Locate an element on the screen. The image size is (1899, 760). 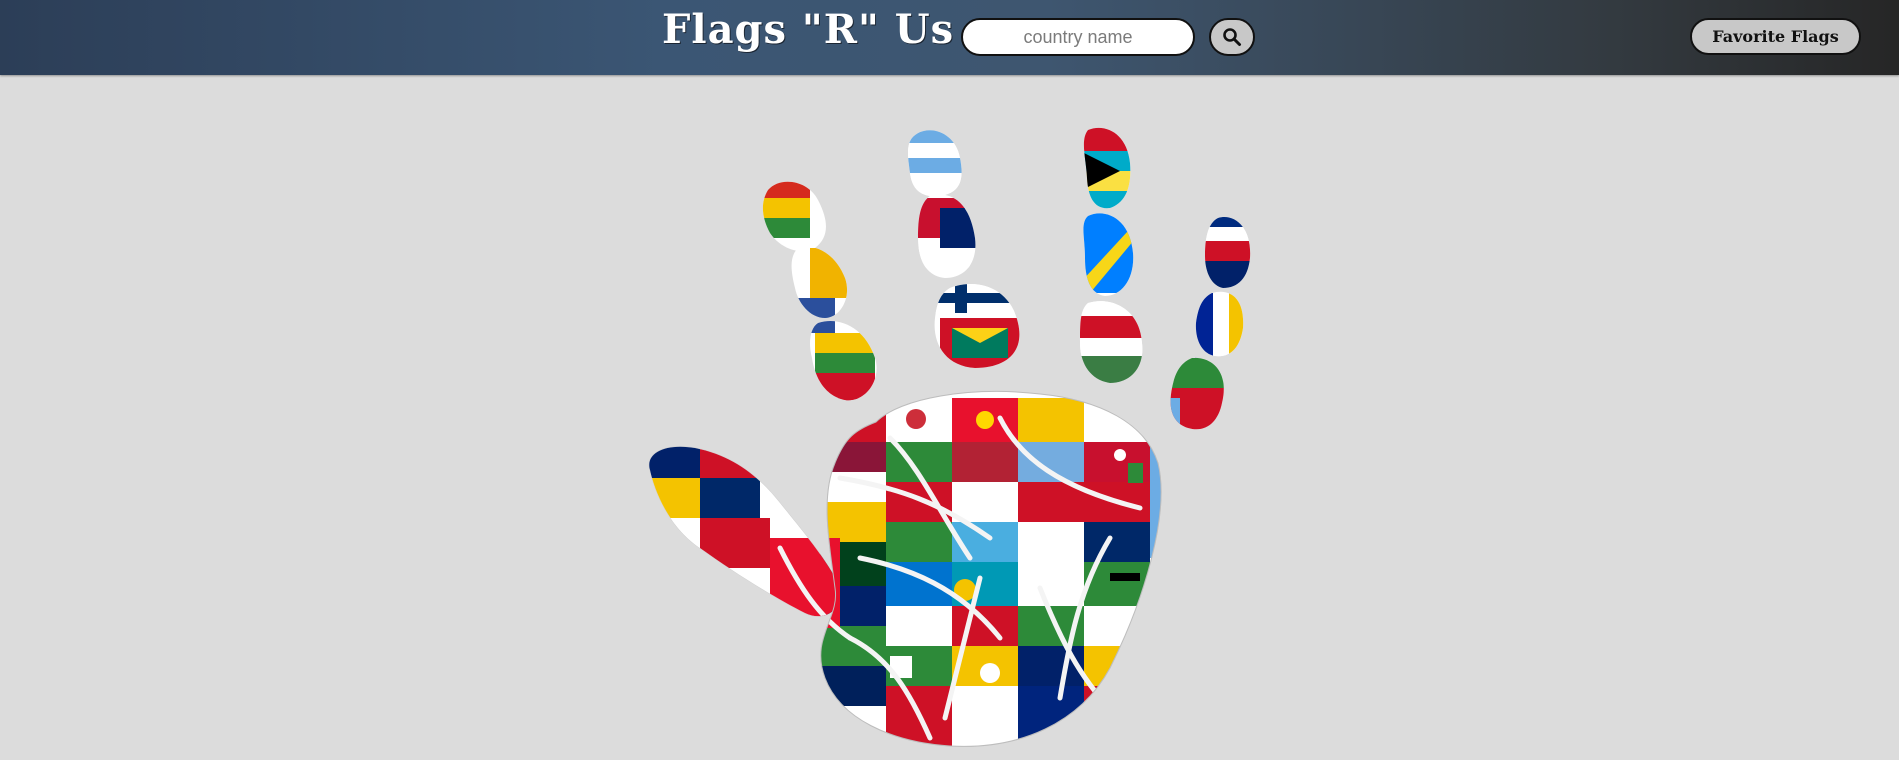
search-icon is located at coordinates (1232, 37).